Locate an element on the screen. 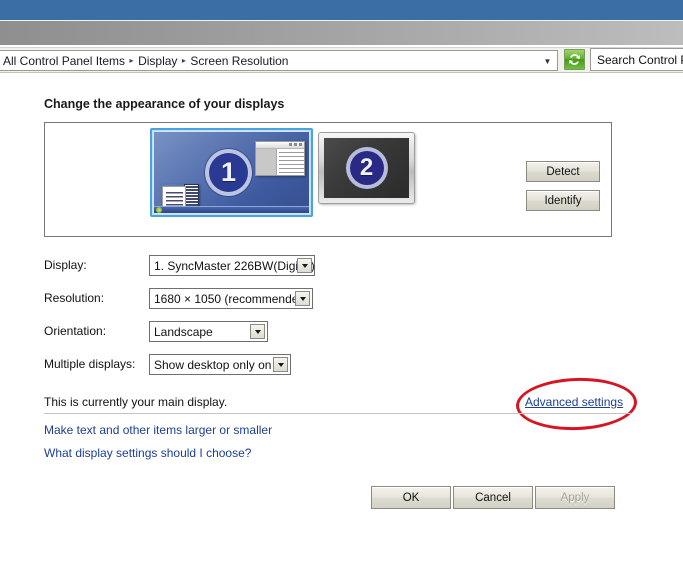 The width and height of the screenshot is (683, 577). breadcrumb-item-screen-resolution: Screen Resolution is located at coordinates (239, 61).